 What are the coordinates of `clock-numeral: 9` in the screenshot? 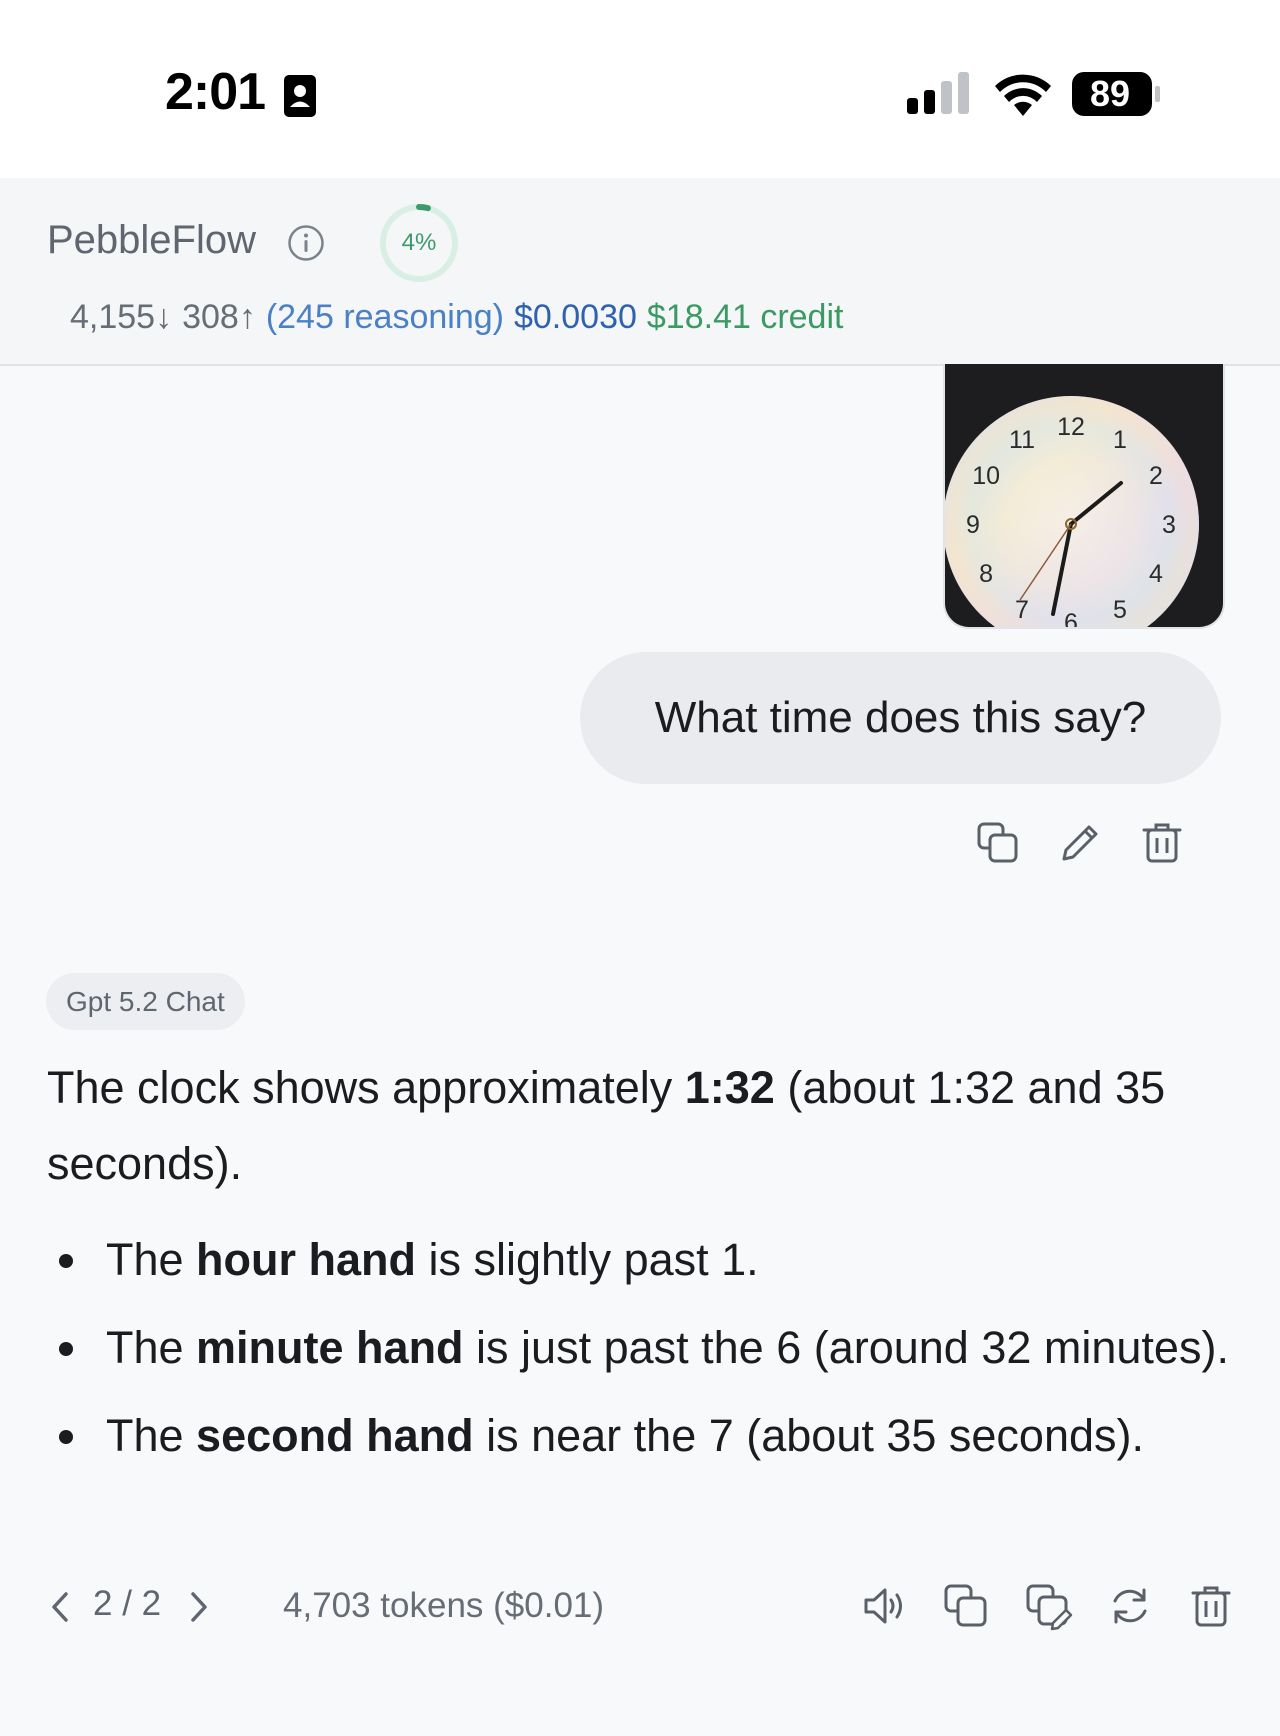 It's located at (973, 525).